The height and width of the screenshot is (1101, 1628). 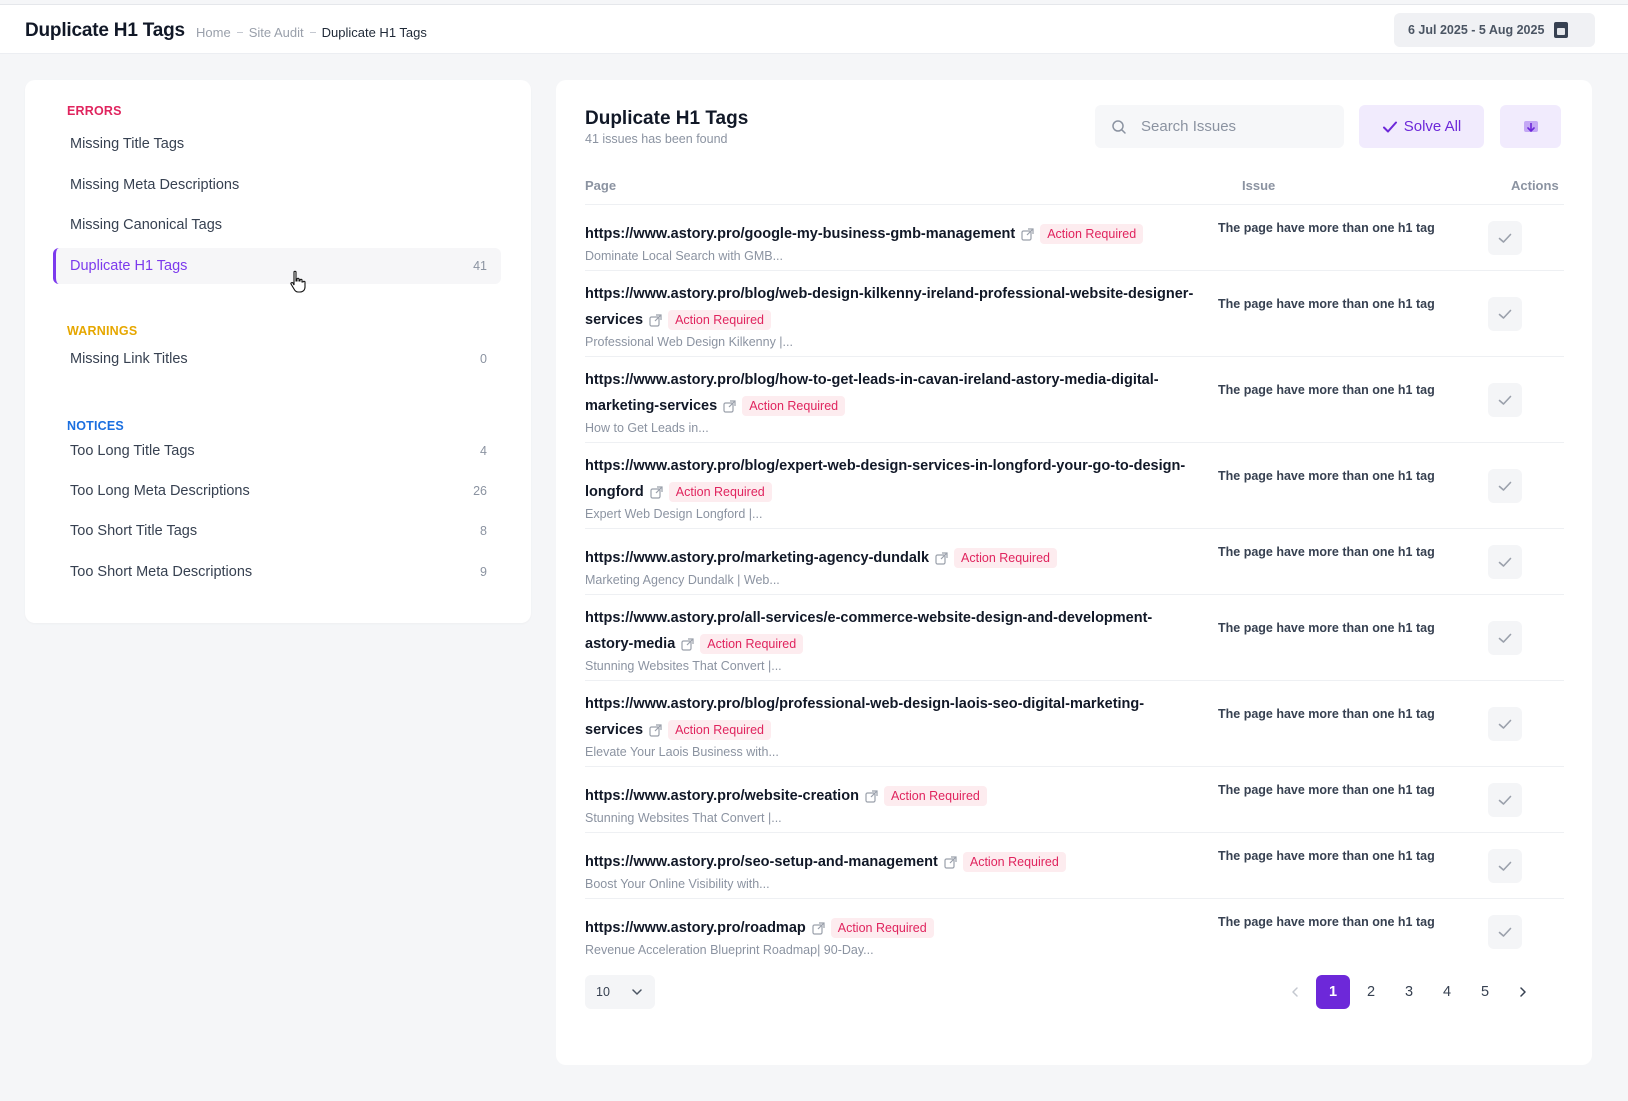 I want to click on sidebar-item-label: Too Long Title Tags, so click(x=132, y=451).